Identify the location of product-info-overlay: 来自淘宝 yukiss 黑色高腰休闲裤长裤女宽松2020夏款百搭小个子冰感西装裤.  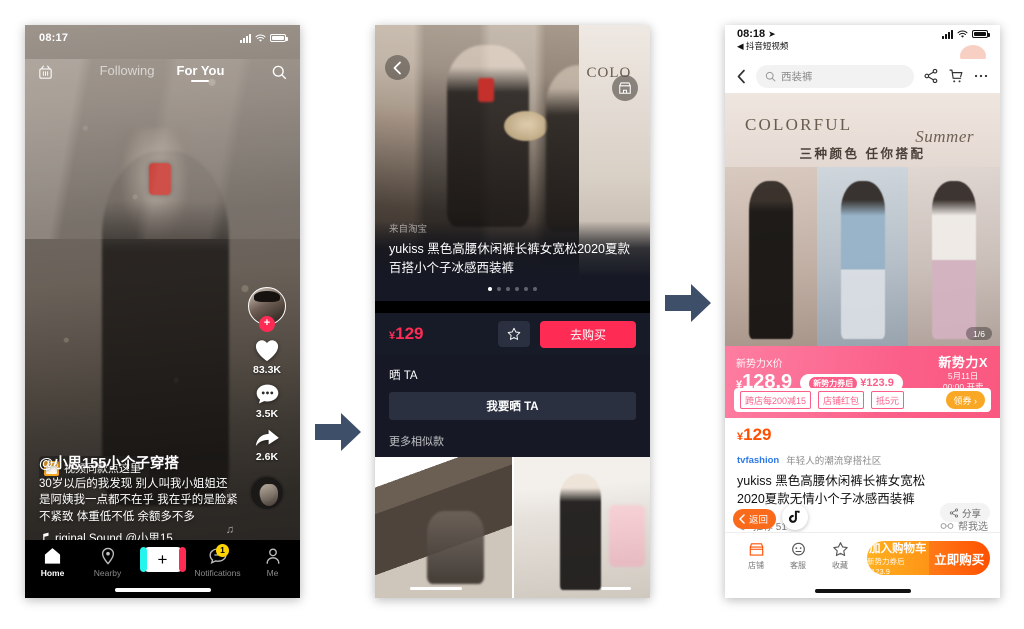
(512, 261).